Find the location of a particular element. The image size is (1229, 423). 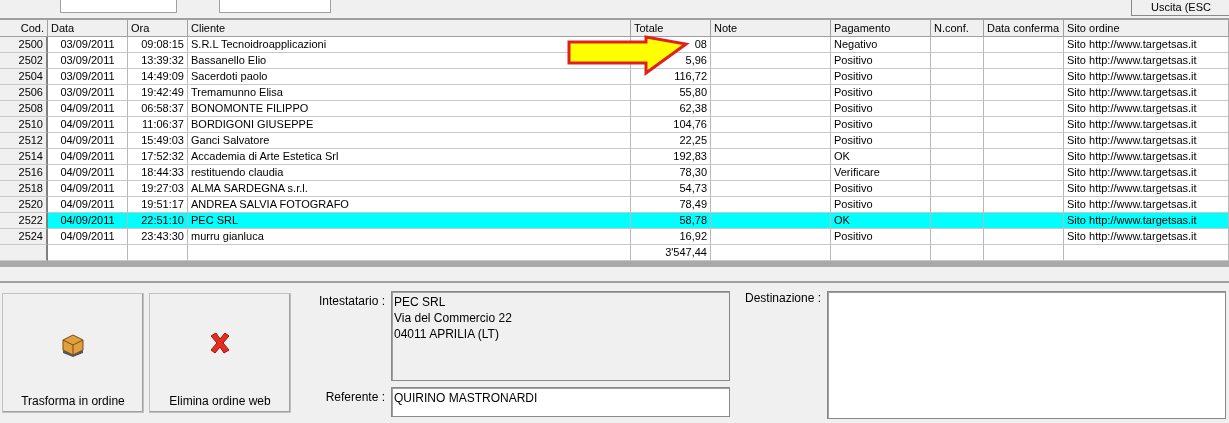

total-cell: 58,78 is located at coordinates (671, 221).